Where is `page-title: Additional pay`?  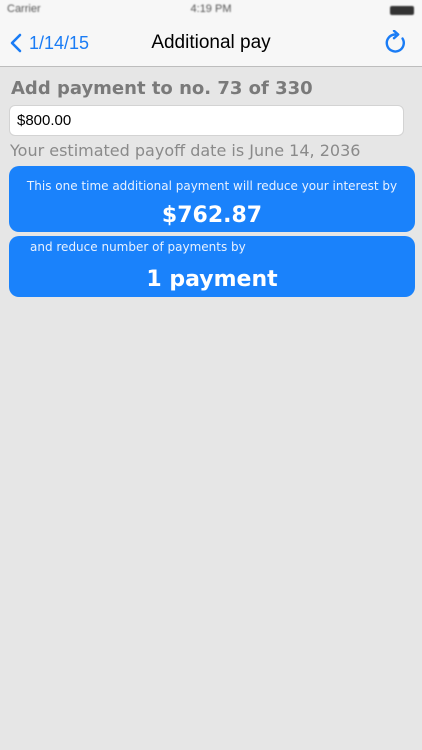
page-title: Additional pay is located at coordinates (211, 42).